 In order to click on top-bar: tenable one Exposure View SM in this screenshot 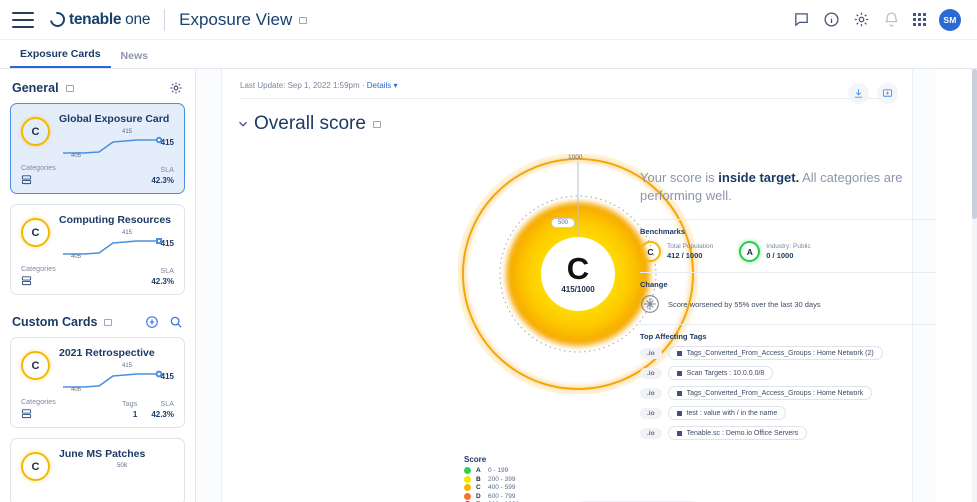, I will do `click(488, 20)`.